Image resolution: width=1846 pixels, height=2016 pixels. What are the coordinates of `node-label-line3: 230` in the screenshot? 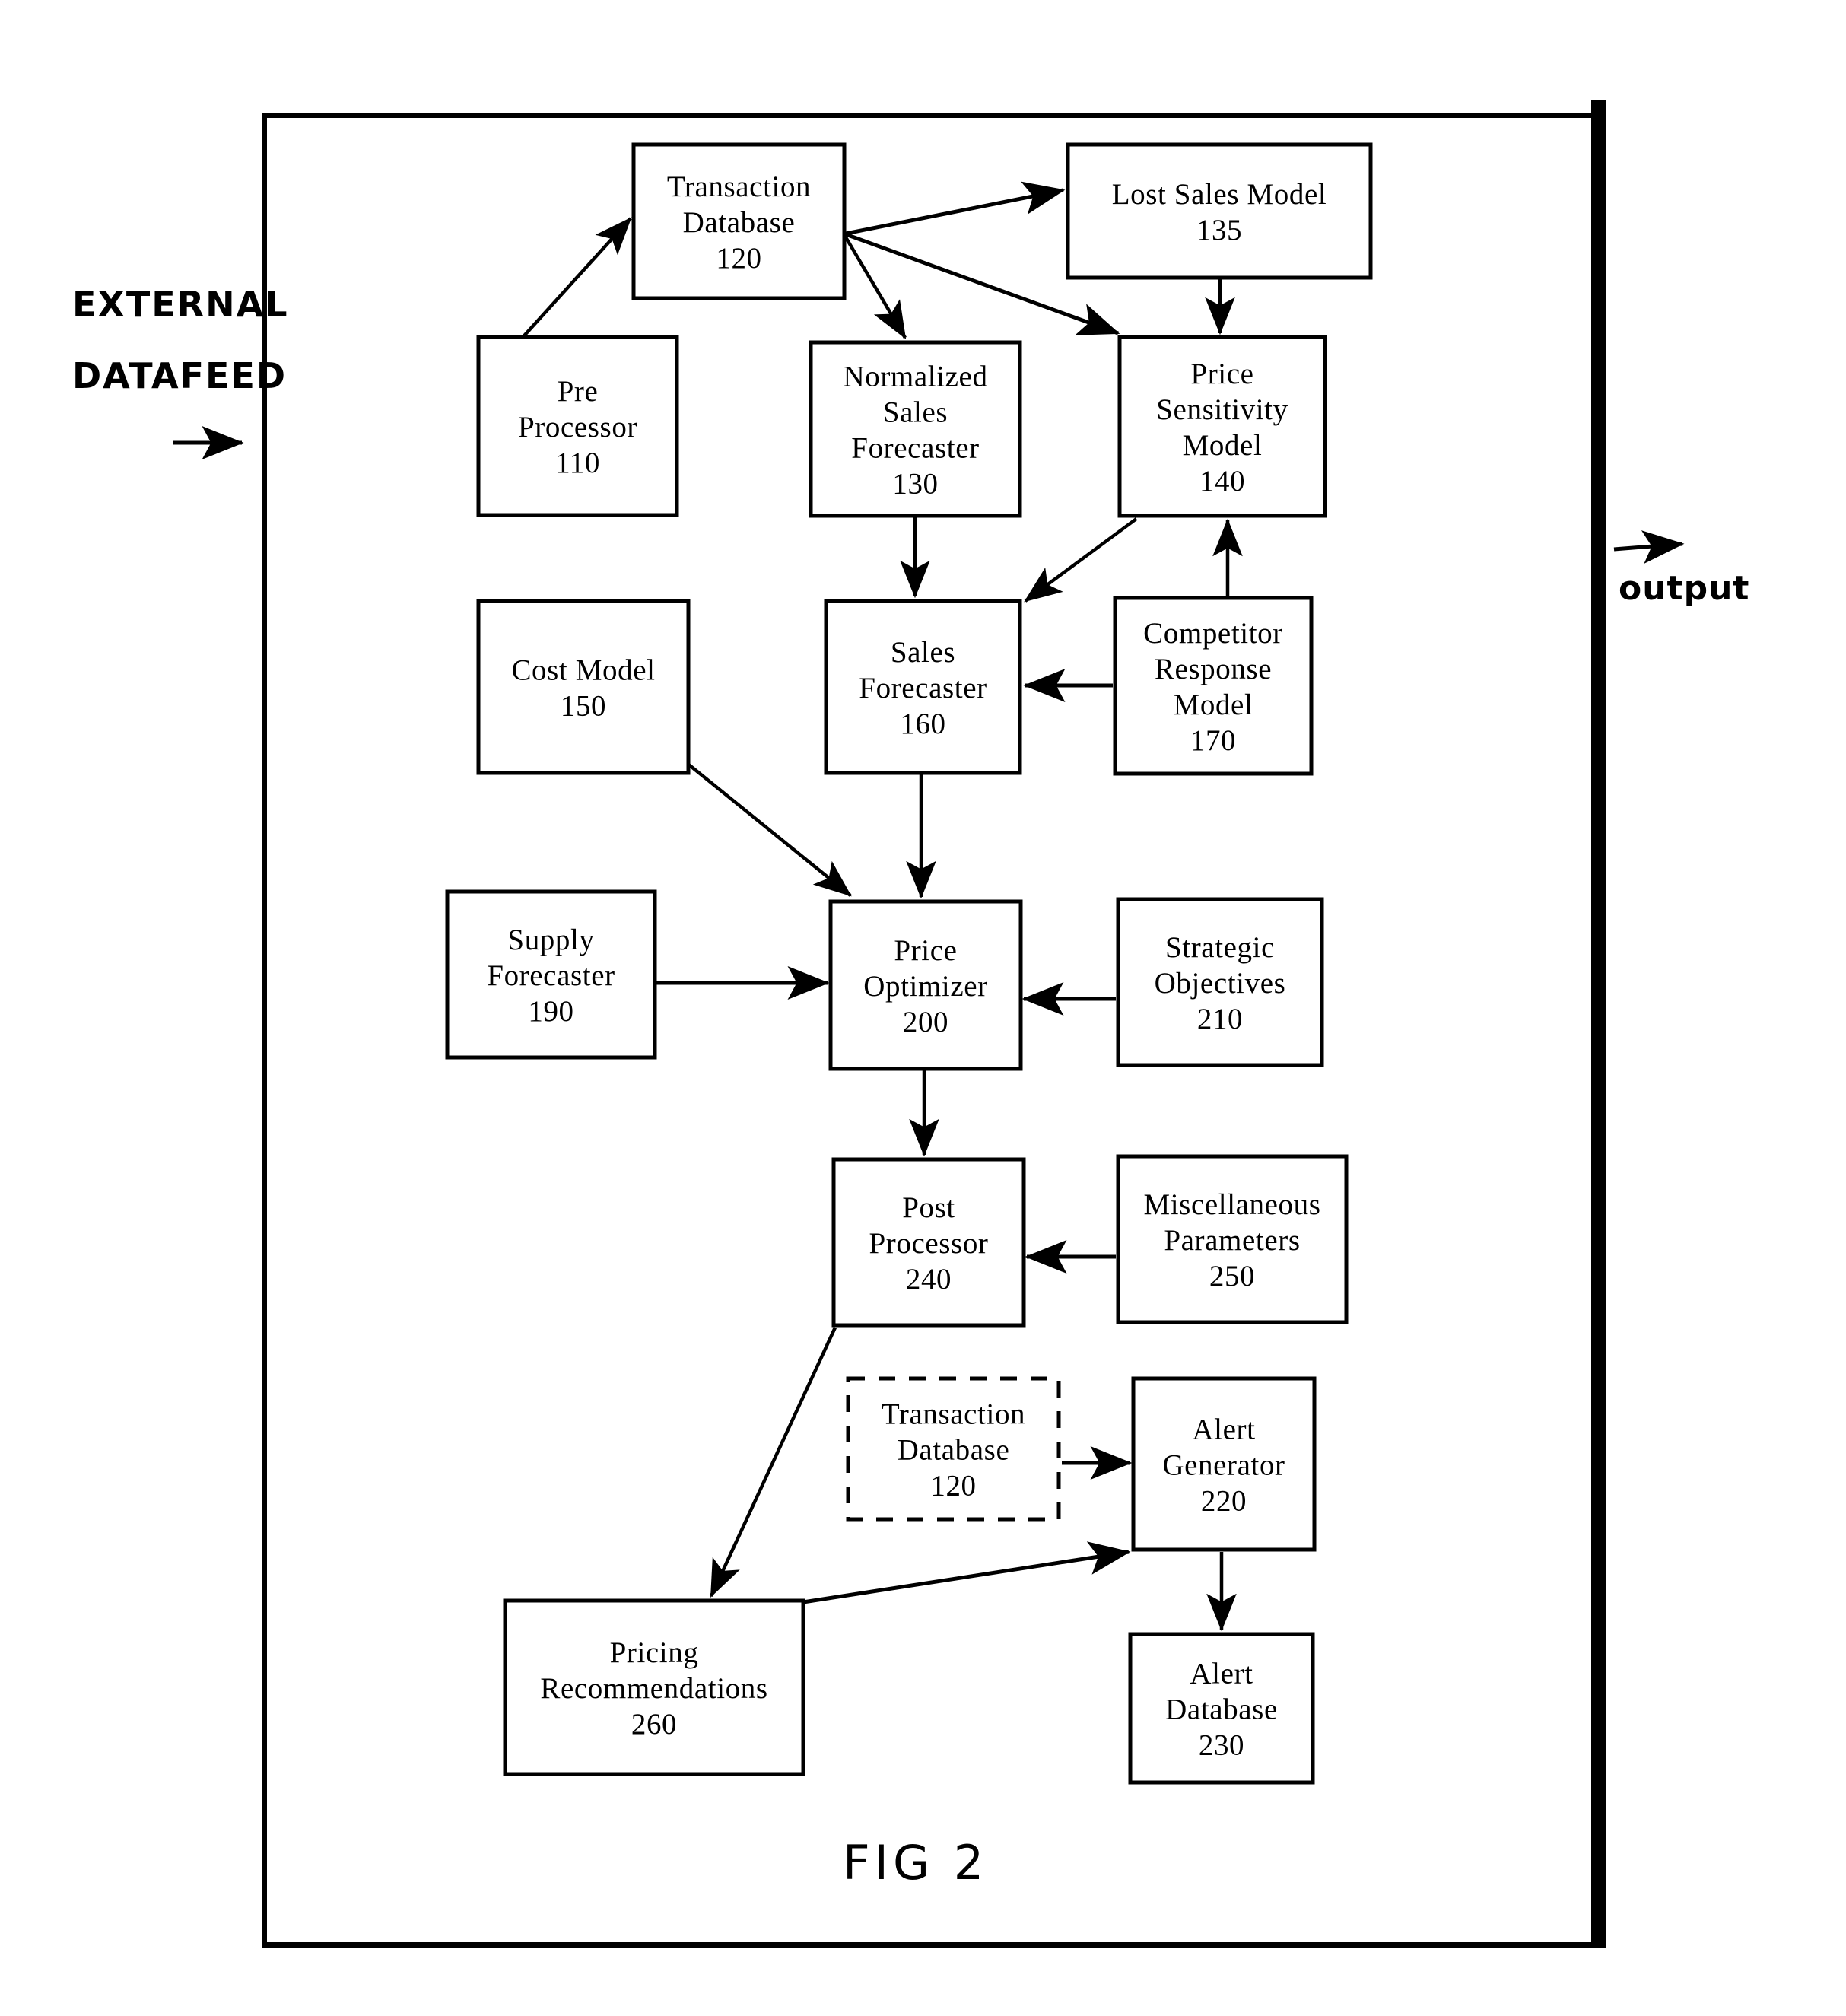 It's located at (1221, 1745).